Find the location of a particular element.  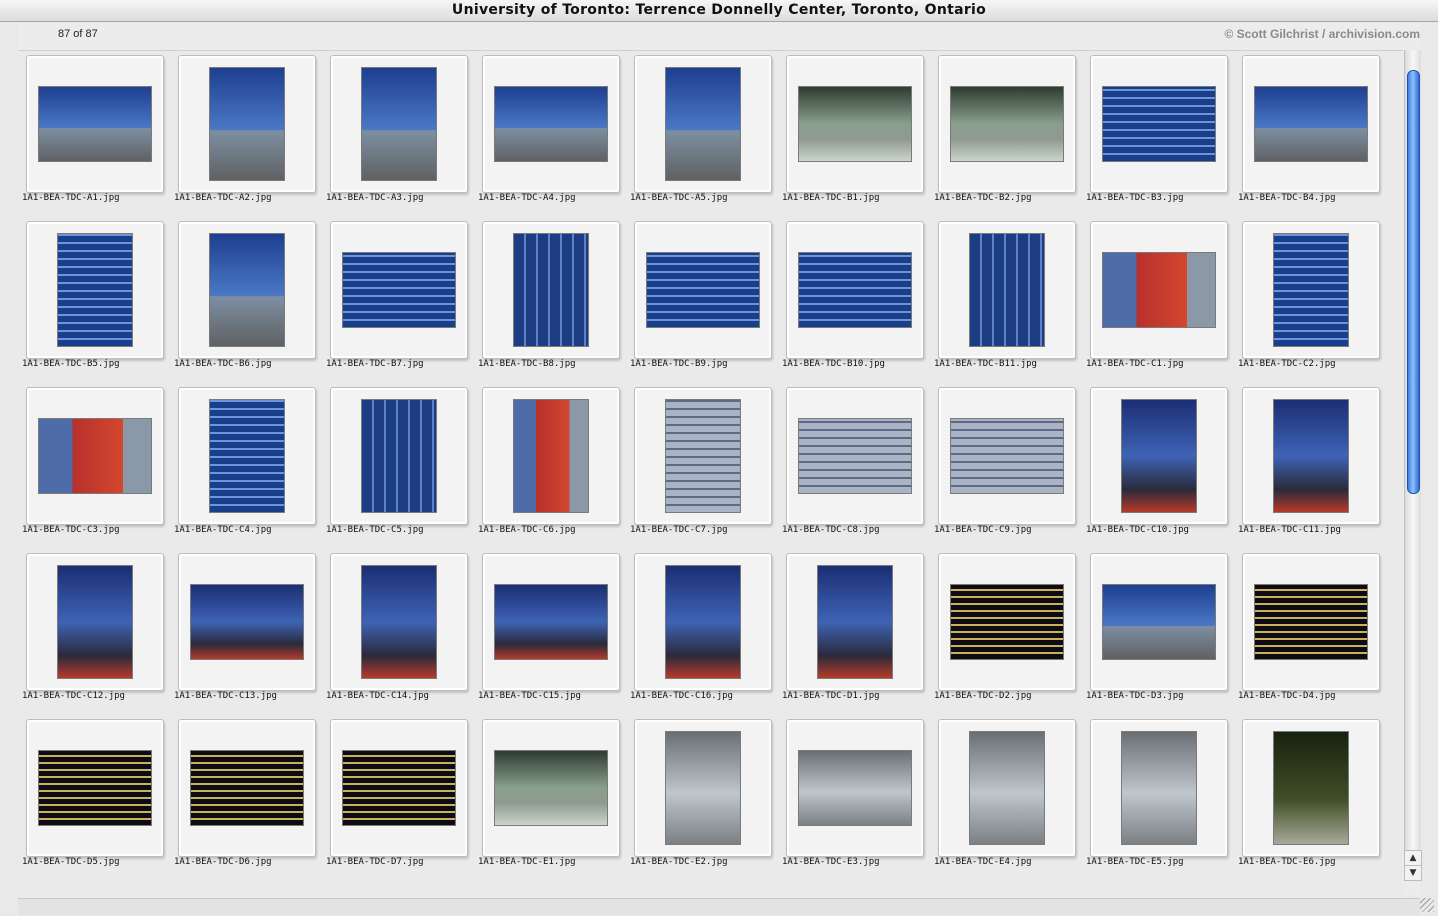

thumbnail-item: 1A1-BEA-TDC-E5.jpg is located at coordinates (1156, 798).